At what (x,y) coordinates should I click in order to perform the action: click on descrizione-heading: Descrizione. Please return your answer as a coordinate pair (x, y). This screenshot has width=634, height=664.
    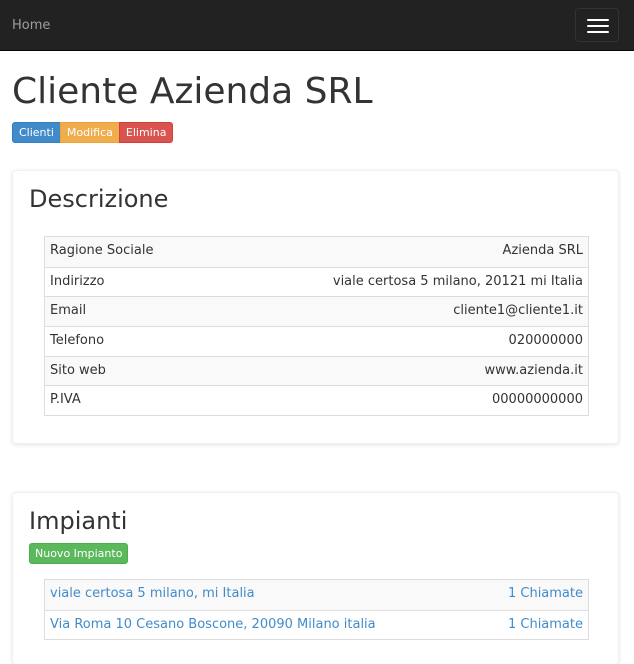
    Looking at the image, I should click on (99, 199).